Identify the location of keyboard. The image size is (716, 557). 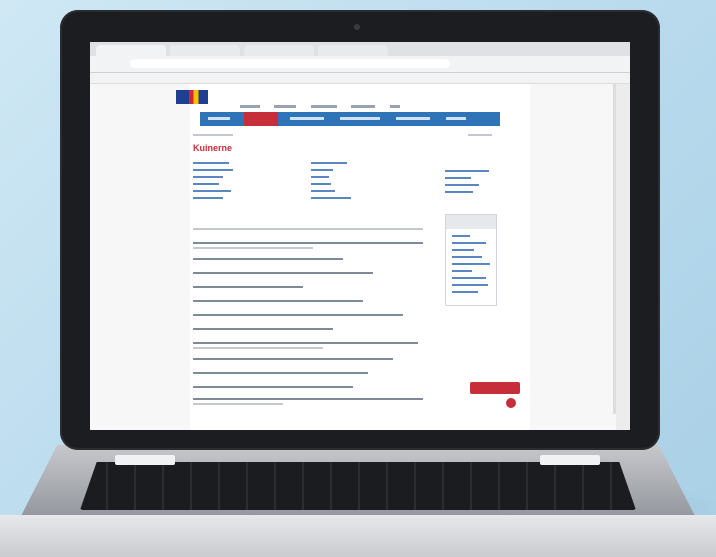
(358, 486).